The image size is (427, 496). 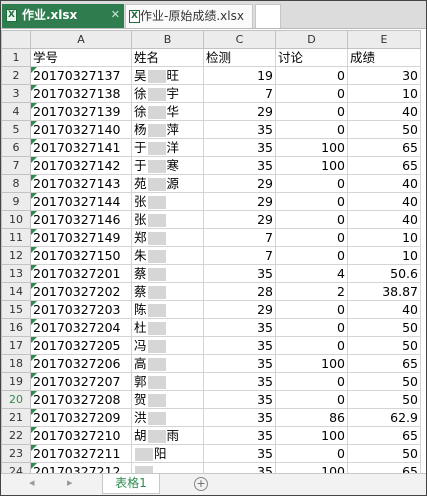 What do you see at coordinates (239, 39) in the screenshot?
I see `column-header-c: C` at bounding box center [239, 39].